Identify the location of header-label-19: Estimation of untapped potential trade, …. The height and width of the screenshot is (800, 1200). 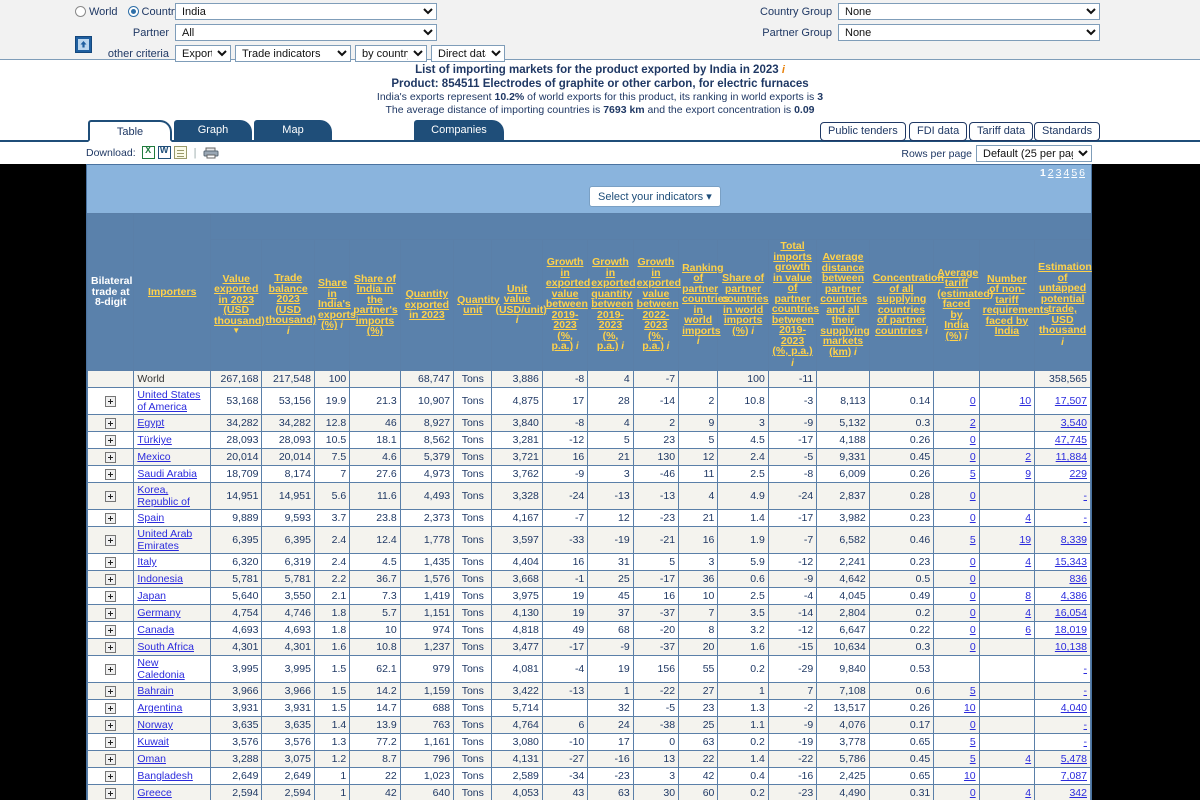
(1065, 298).